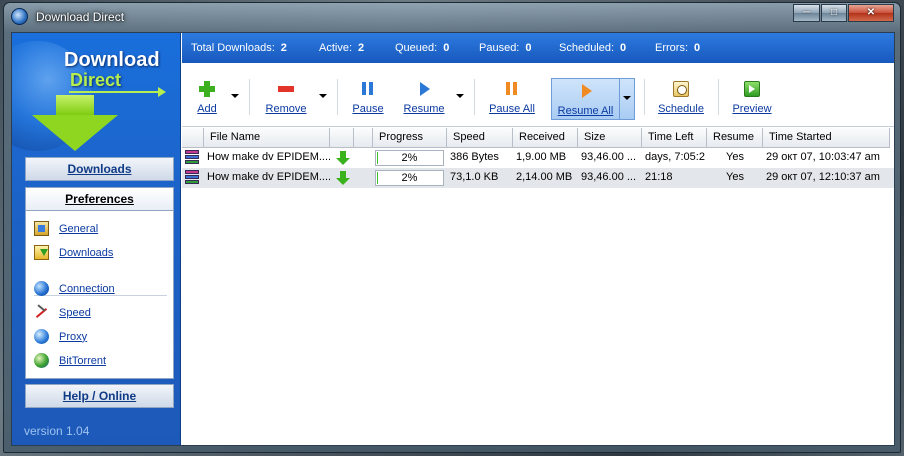 This screenshot has height=456, width=904. I want to click on column-header-speed: Speed, so click(480, 138).